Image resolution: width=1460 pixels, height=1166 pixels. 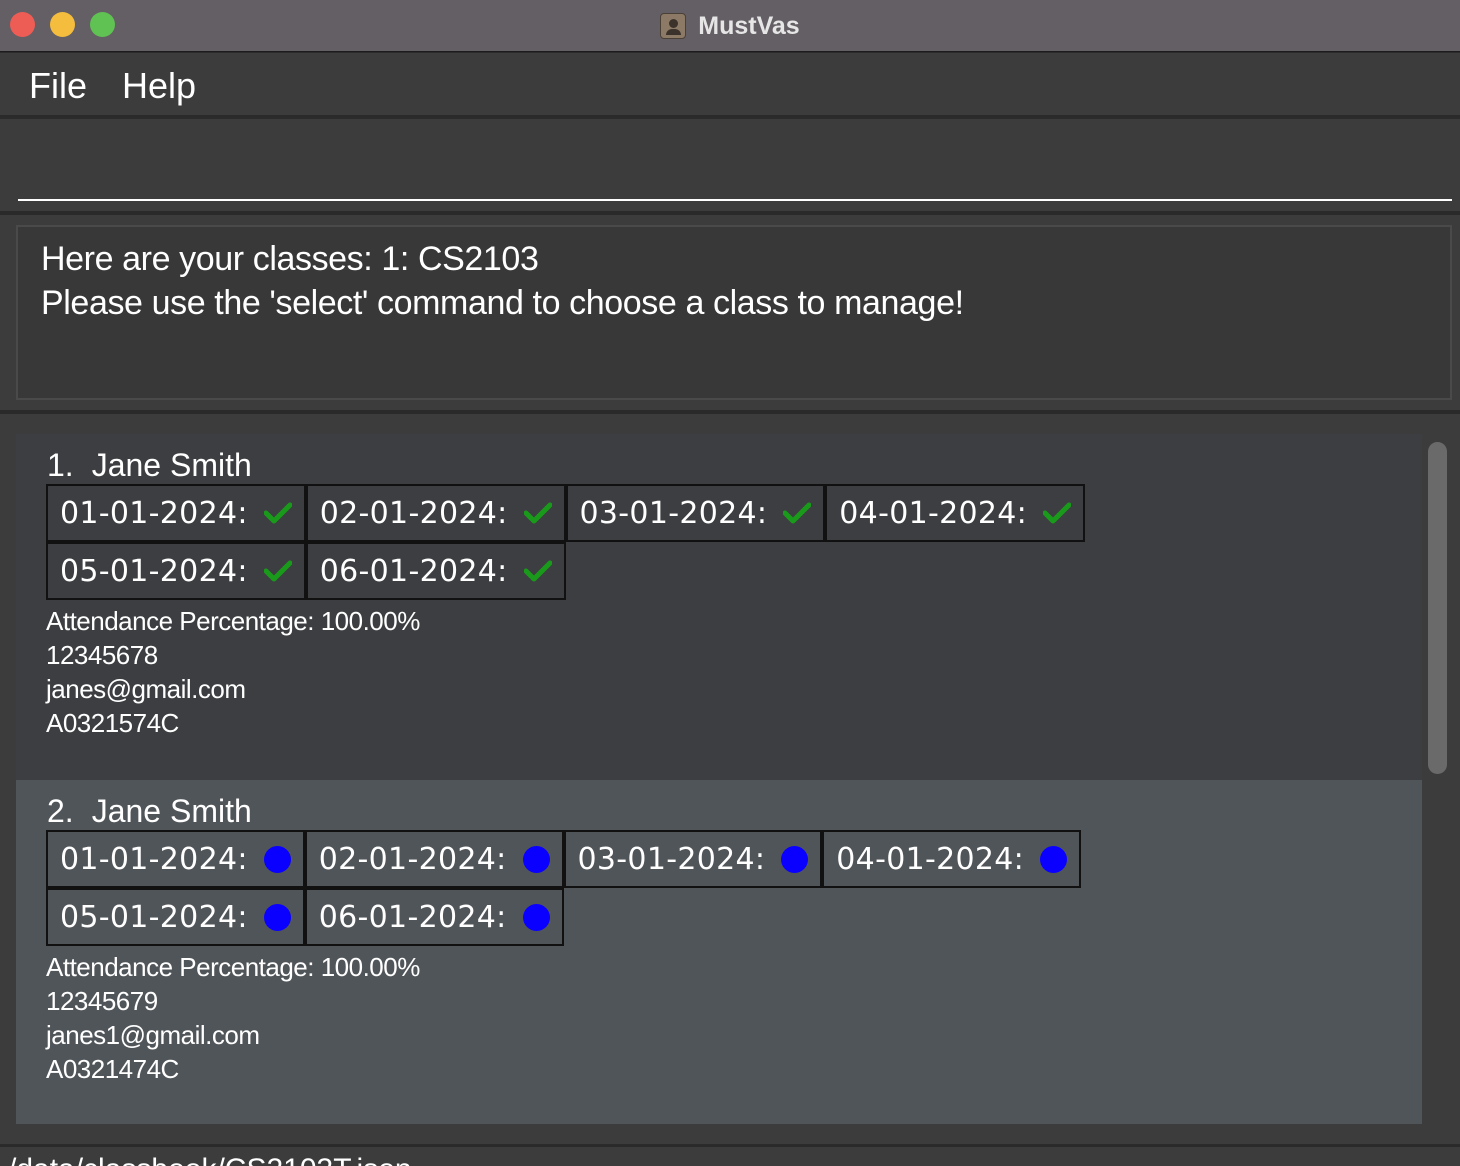 What do you see at coordinates (112, 1069) in the screenshot?
I see `student-id: A0321474C` at bounding box center [112, 1069].